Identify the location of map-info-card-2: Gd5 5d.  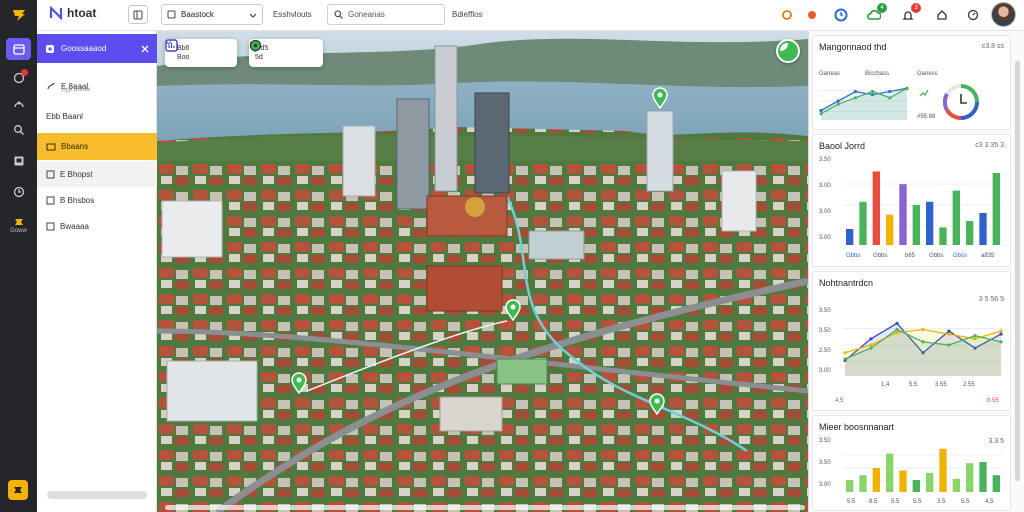
(286, 53).